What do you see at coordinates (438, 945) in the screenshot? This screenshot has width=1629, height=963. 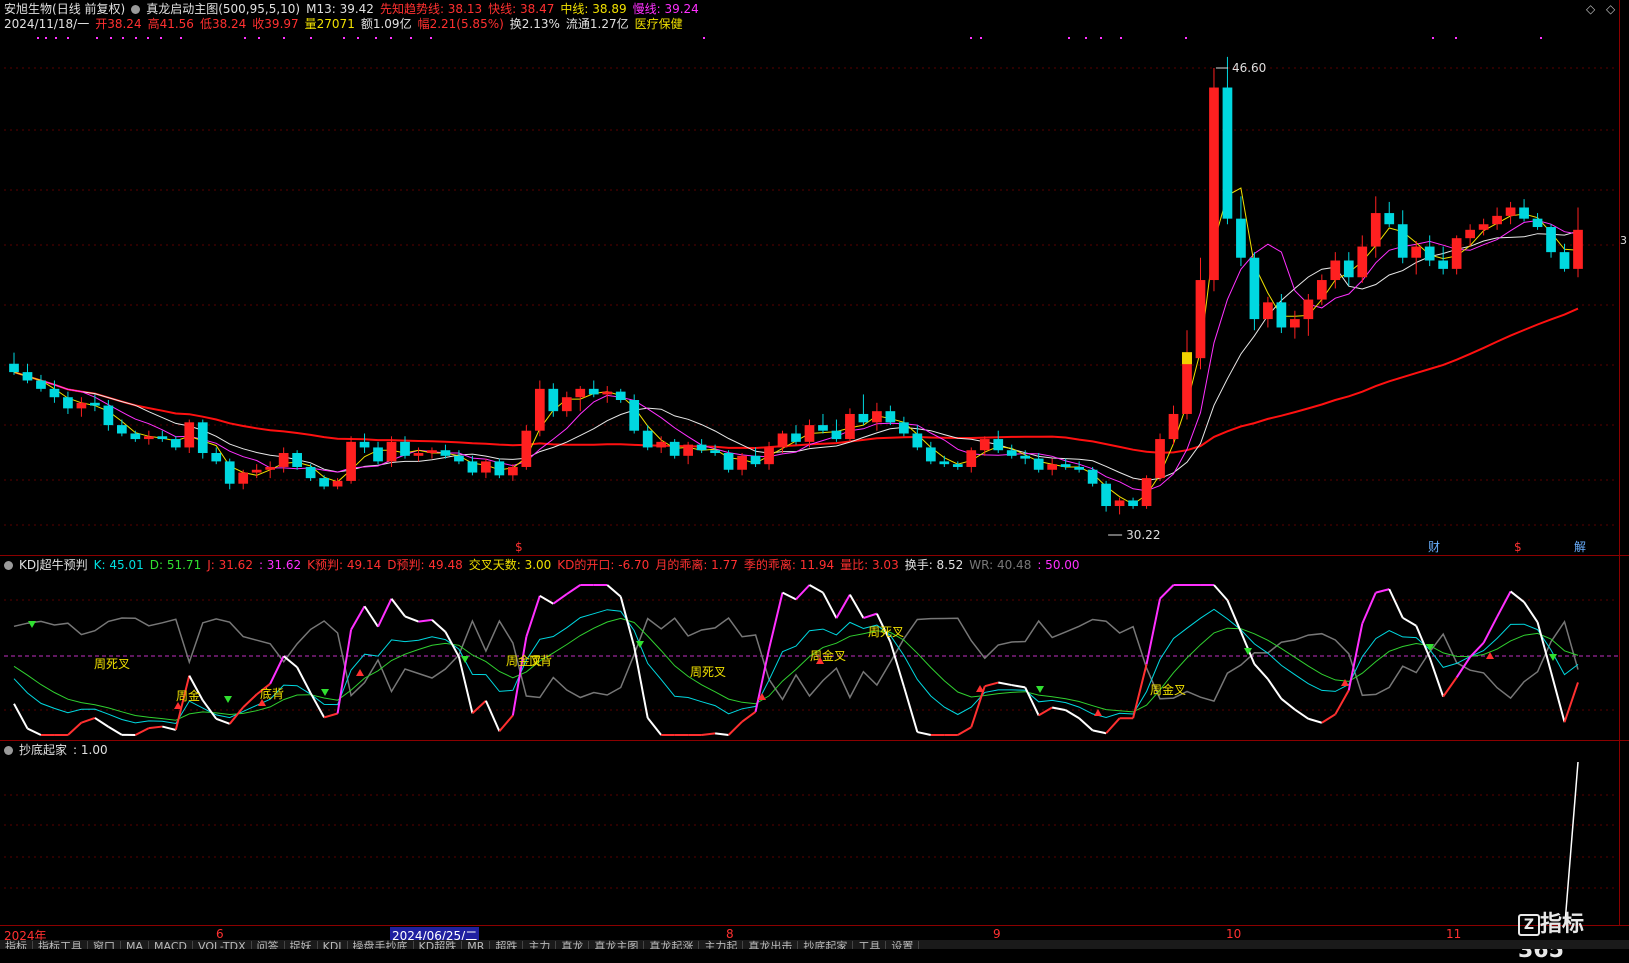 I see `indicator-tab: KD超跌` at bounding box center [438, 945].